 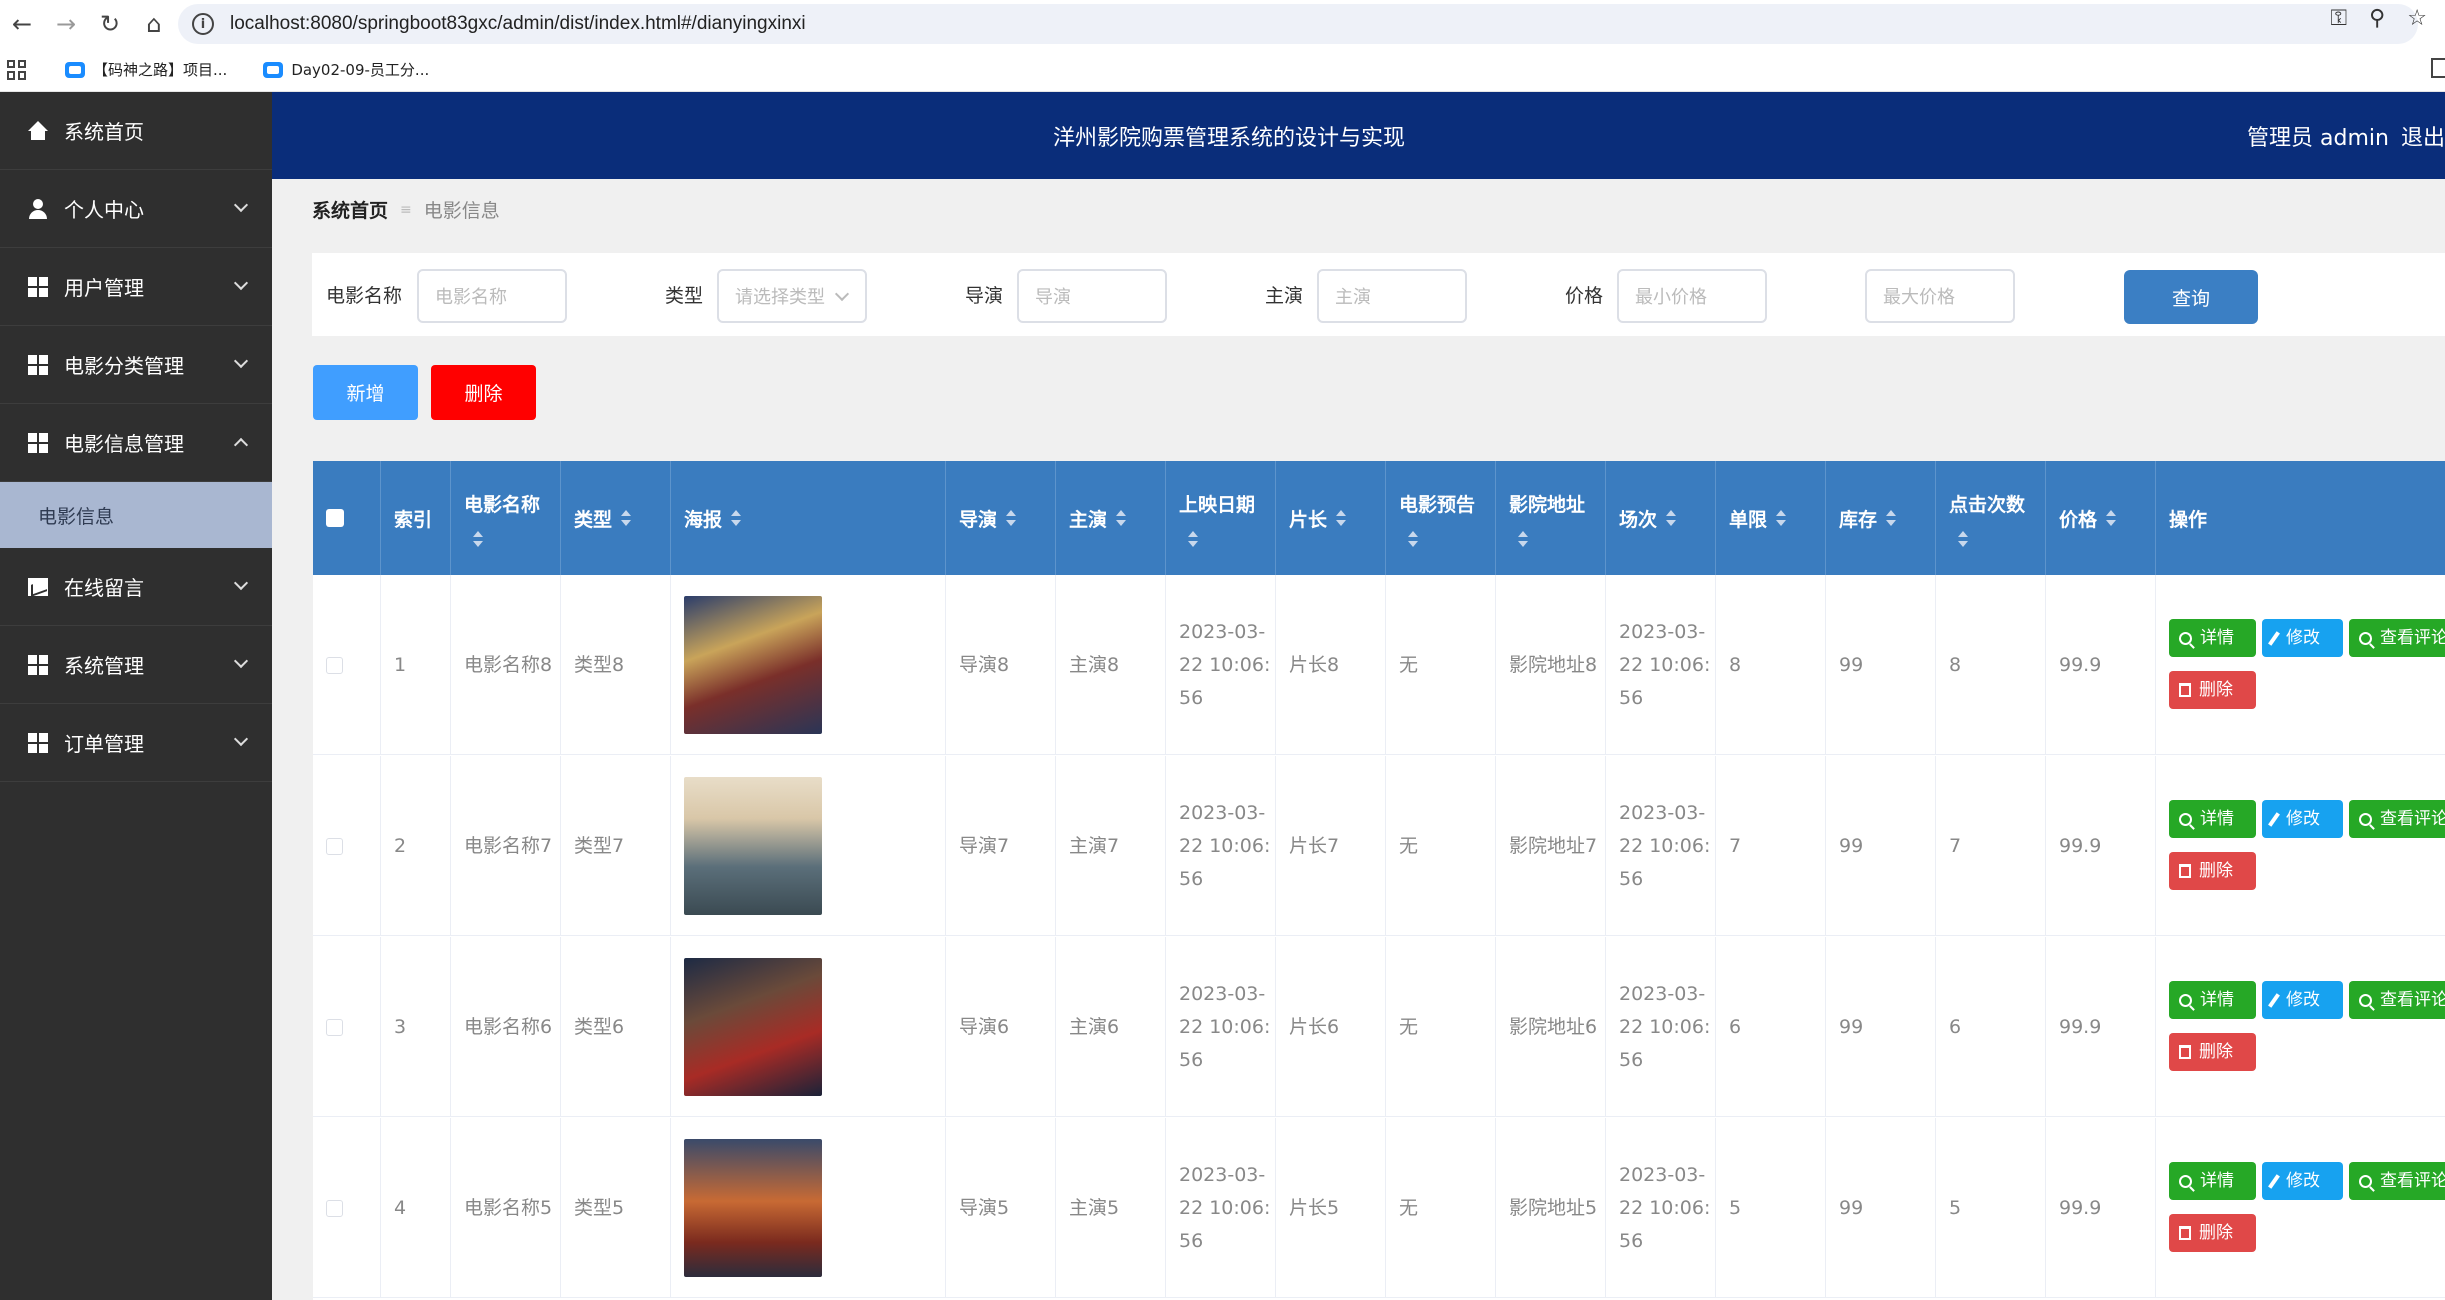 I want to click on cell-name: 电影名称5, so click(x=506, y=1208).